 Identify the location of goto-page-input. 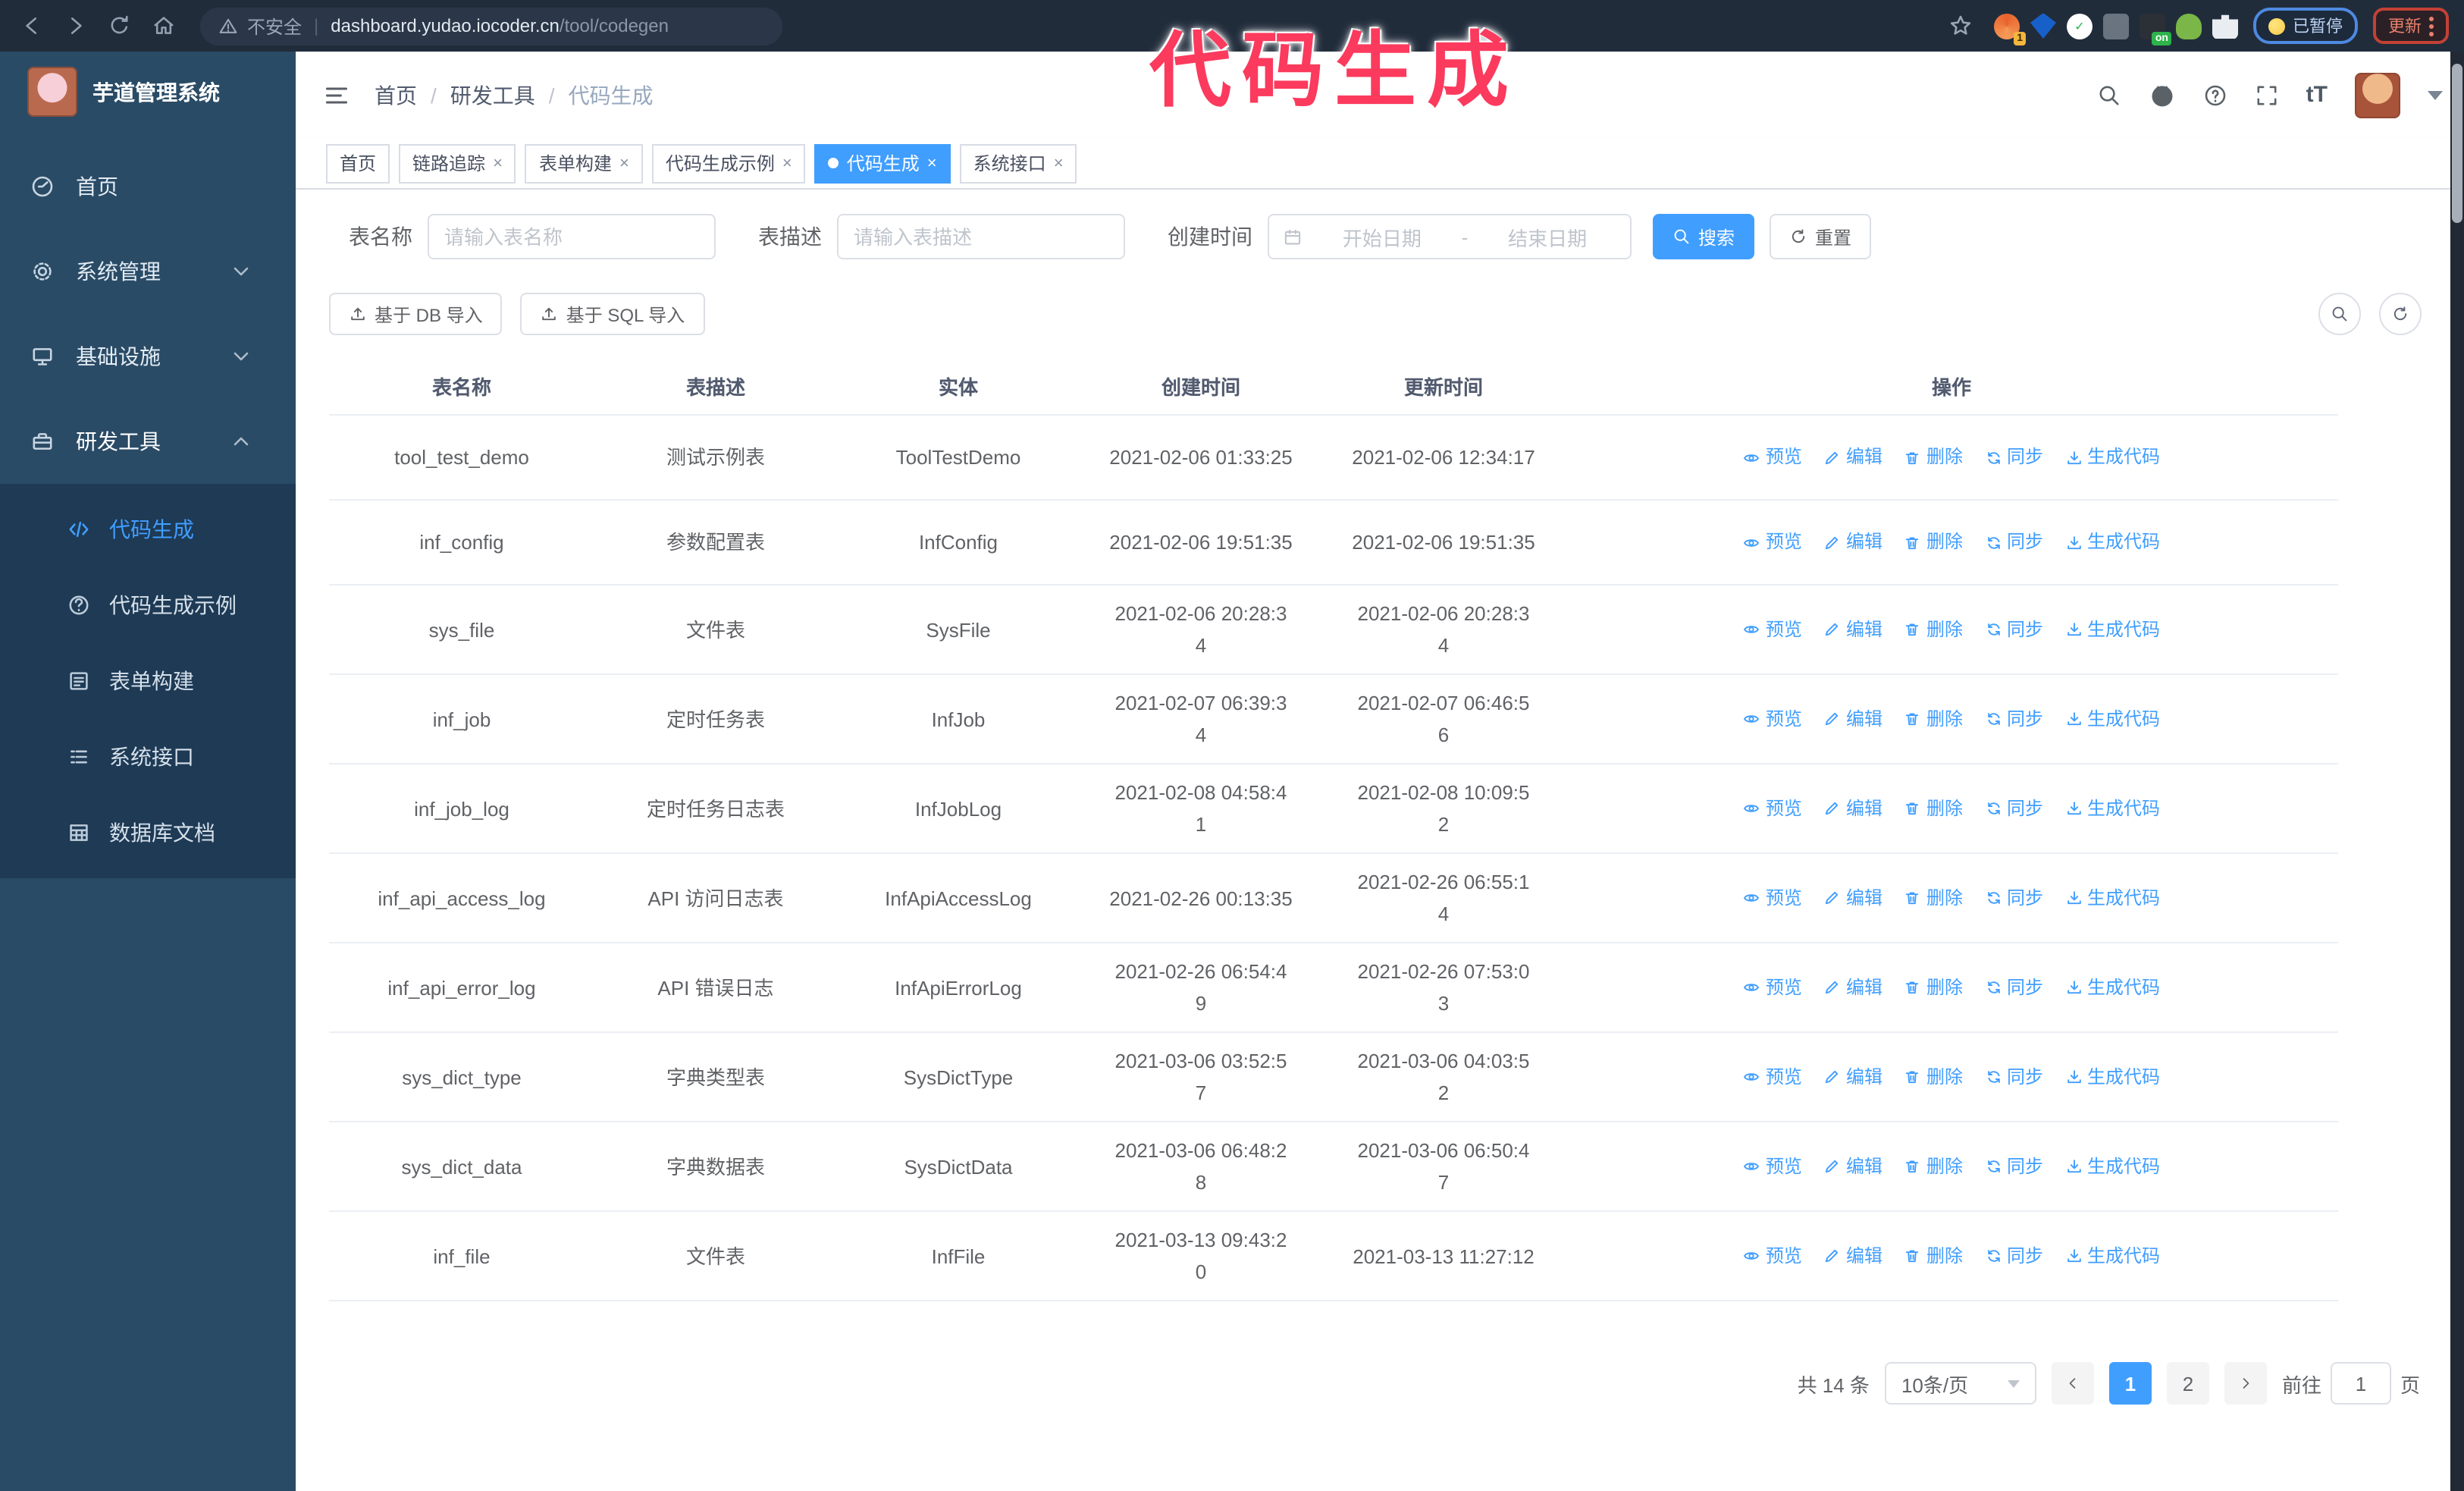
(2360, 1383).